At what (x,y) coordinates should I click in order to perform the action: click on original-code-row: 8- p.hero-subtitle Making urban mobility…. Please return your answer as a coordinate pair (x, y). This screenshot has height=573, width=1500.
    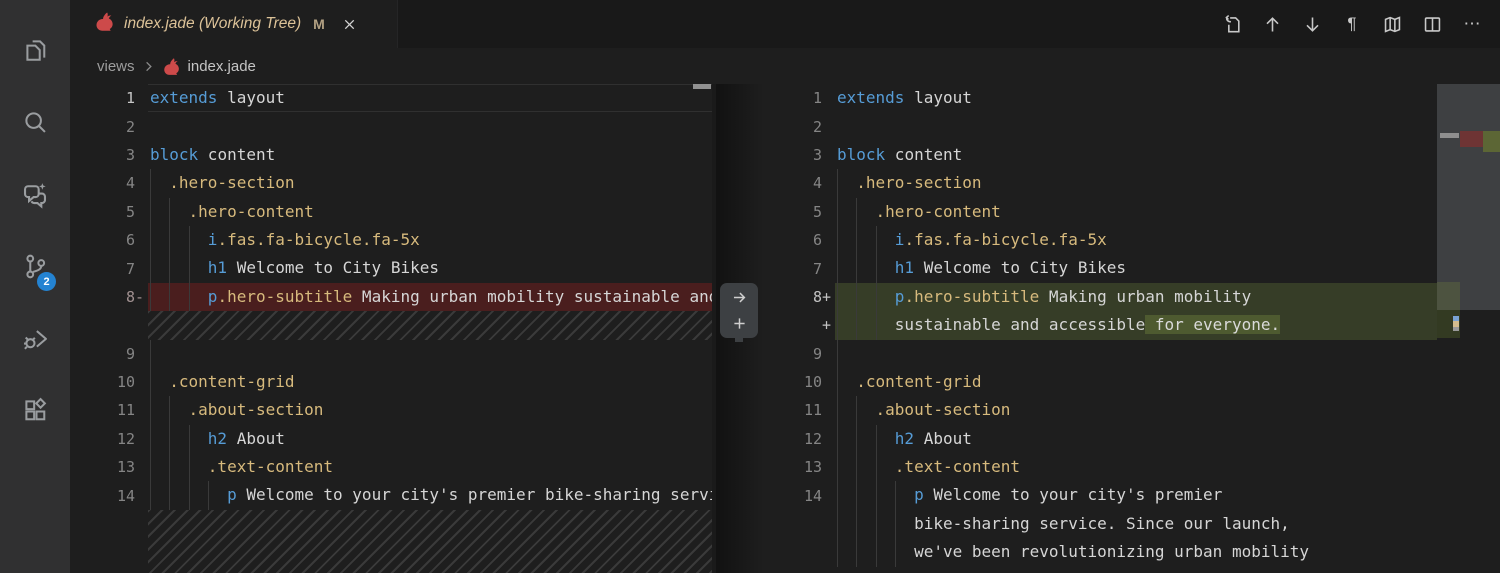
    Looking at the image, I should click on (391, 297).